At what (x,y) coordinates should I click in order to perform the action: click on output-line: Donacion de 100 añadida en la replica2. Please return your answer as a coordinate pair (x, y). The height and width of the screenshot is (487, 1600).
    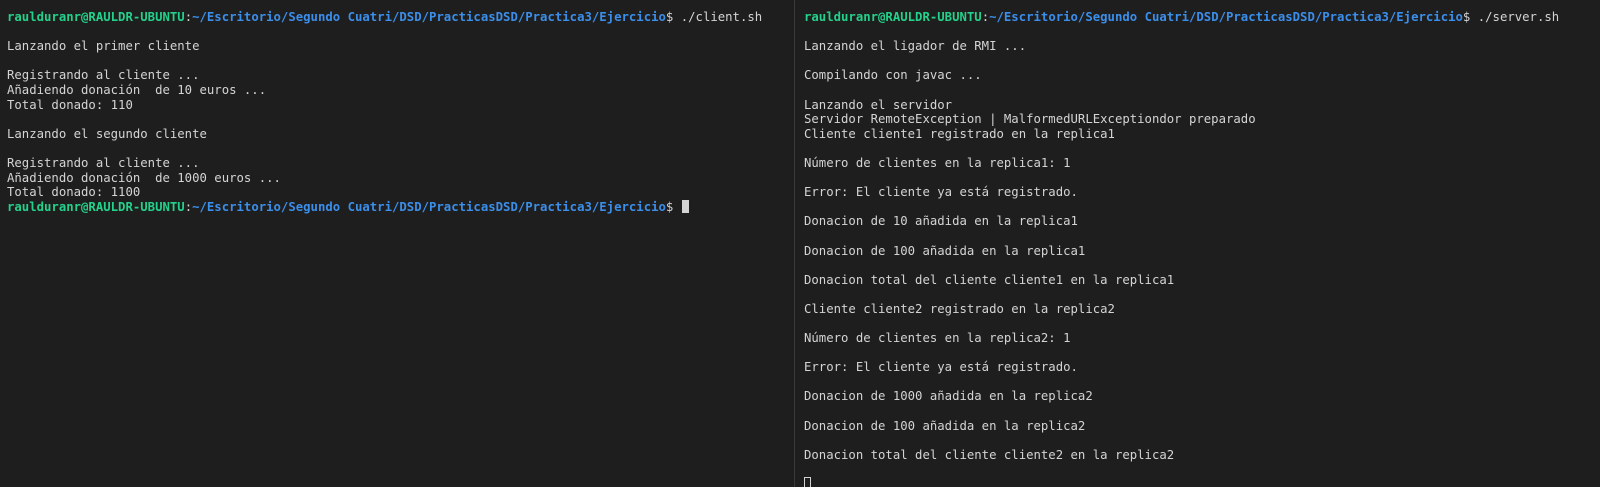
    Looking at the image, I should click on (945, 425).